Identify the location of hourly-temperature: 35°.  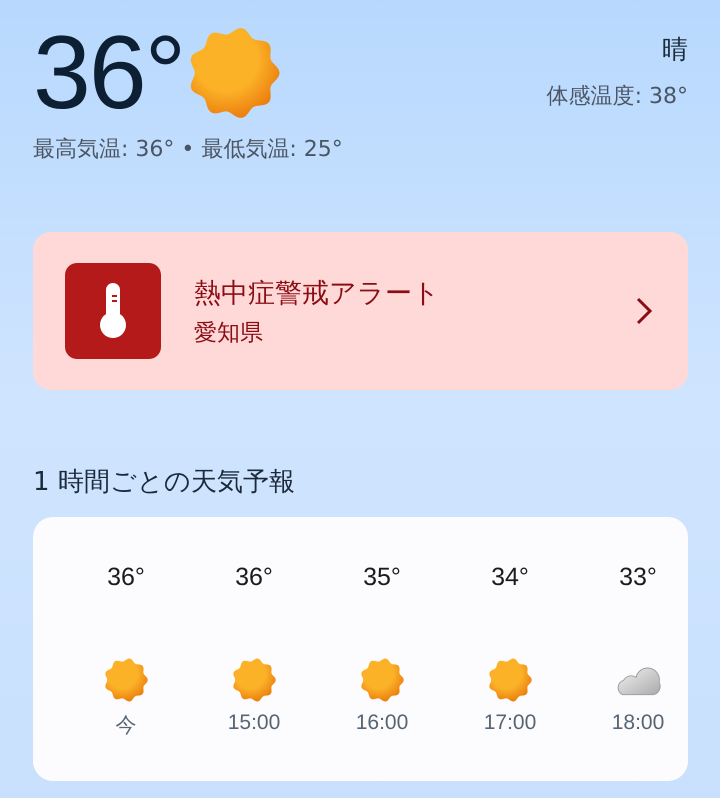
(382, 578).